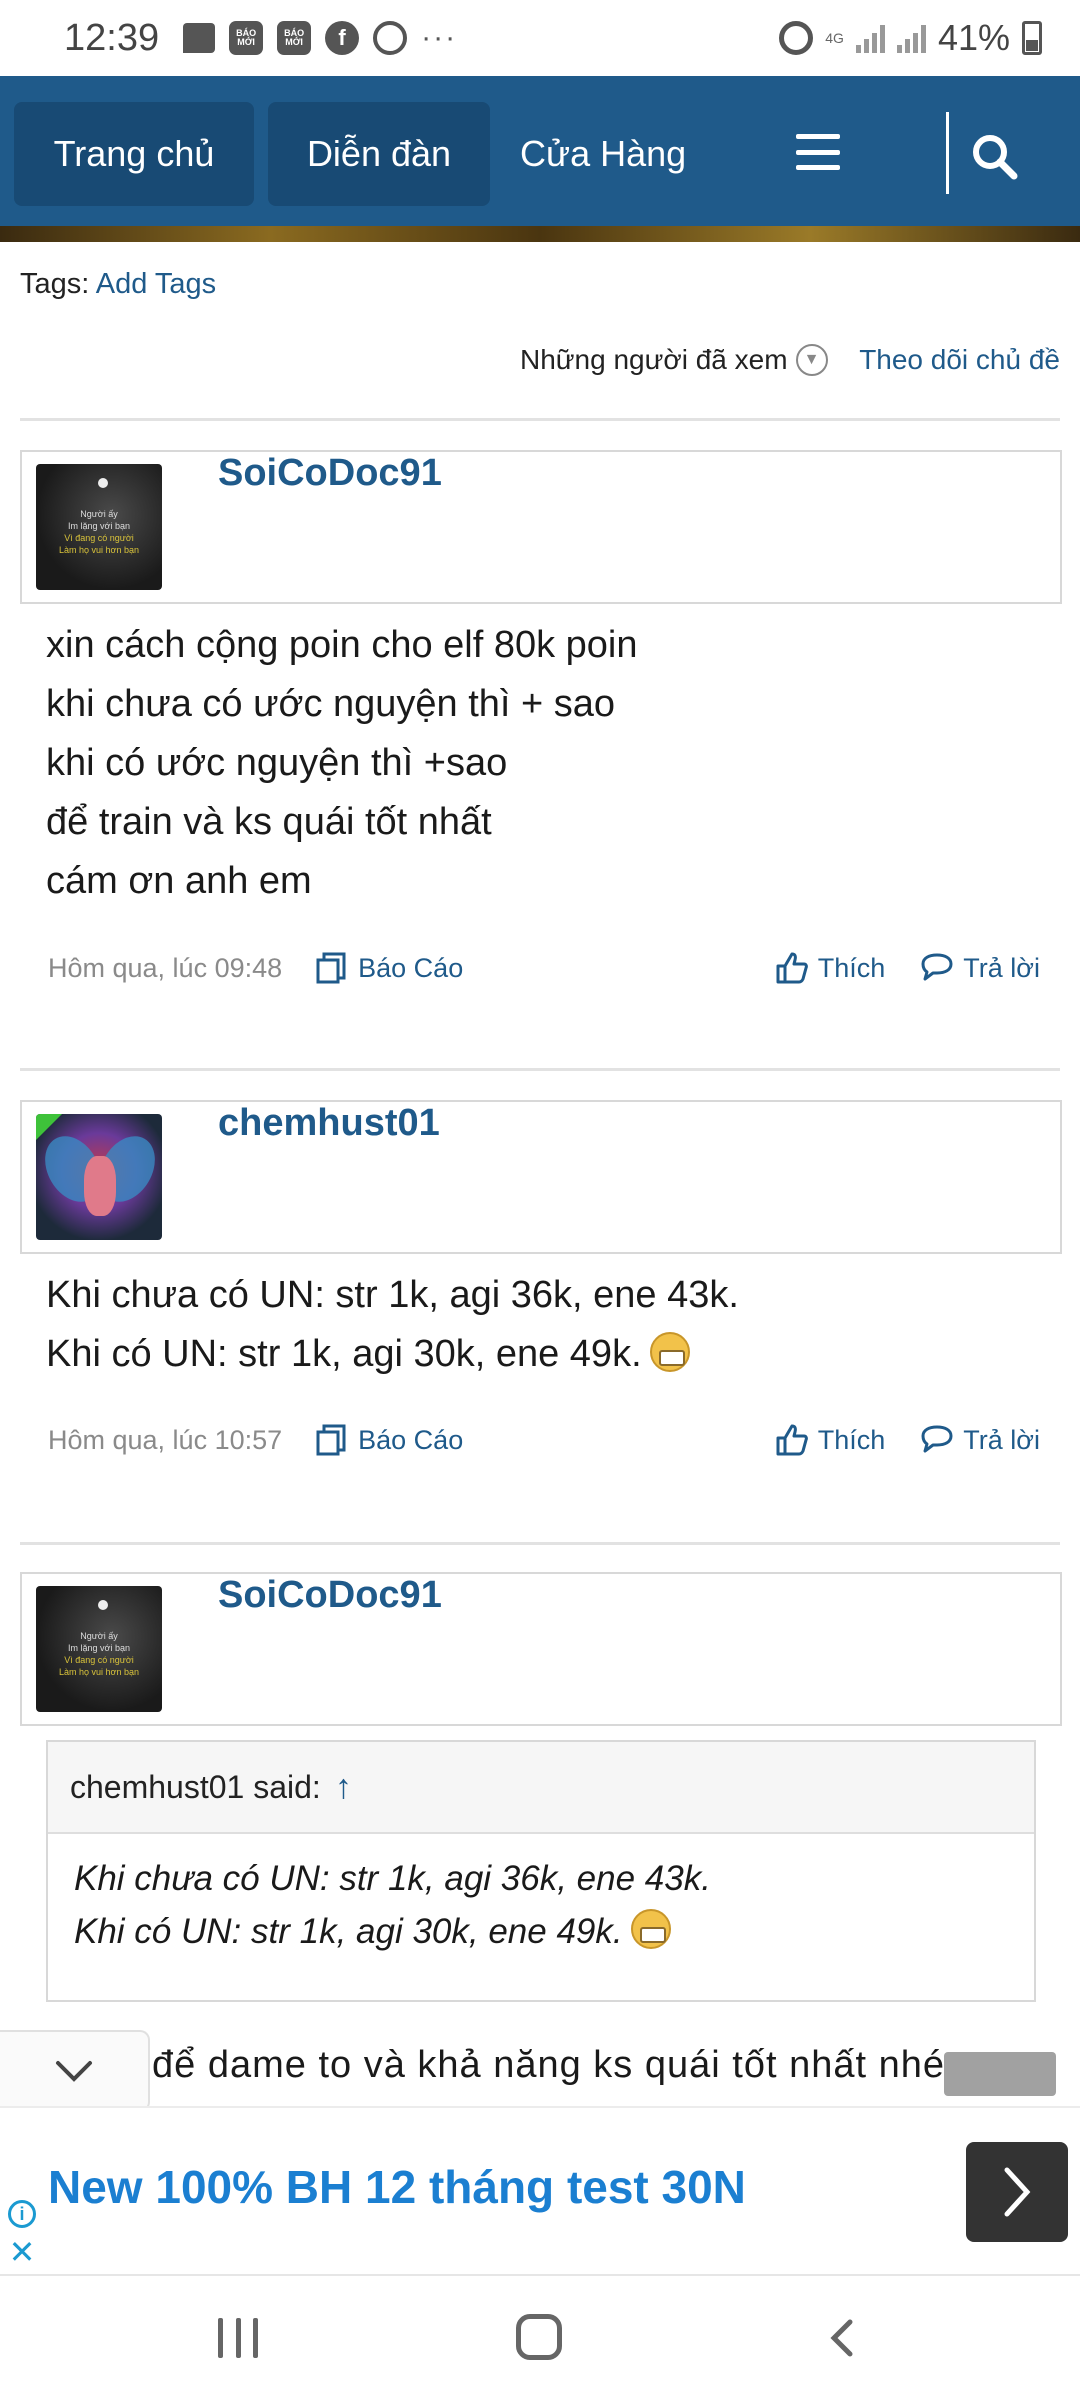 The image size is (1080, 2400). Describe the element at coordinates (541, 1177) in the screenshot. I see `post-header: chemhust01` at that location.